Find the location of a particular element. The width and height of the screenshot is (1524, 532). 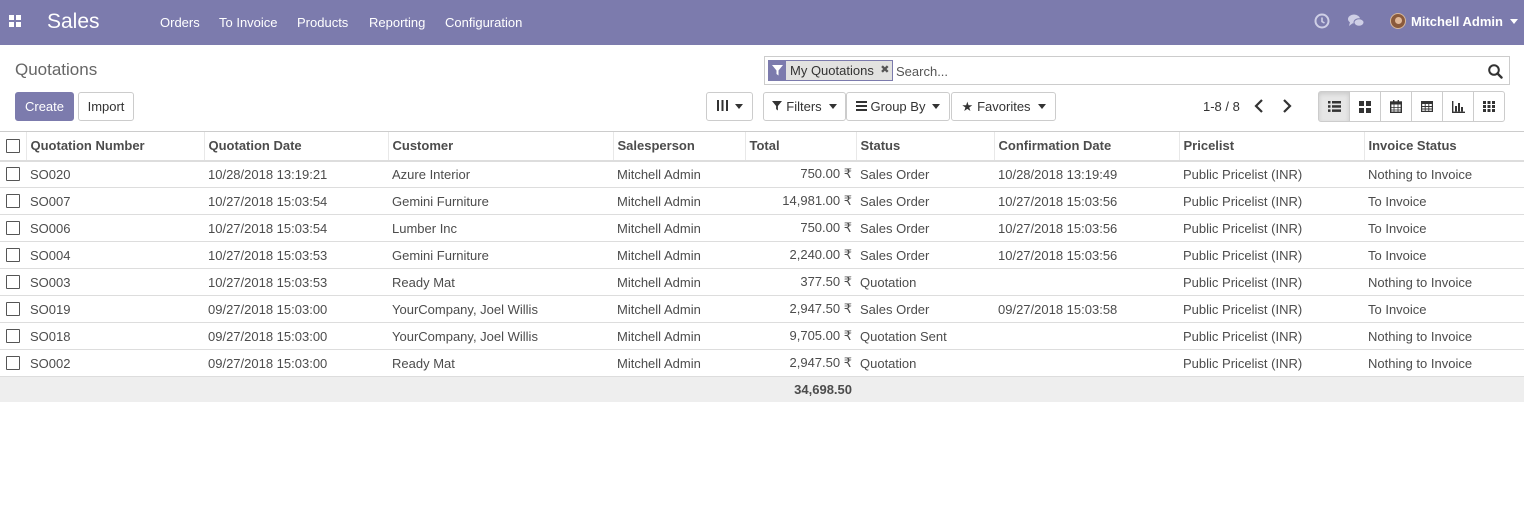

quotation-number-cell: SO002 is located at coordinates (115, 363).